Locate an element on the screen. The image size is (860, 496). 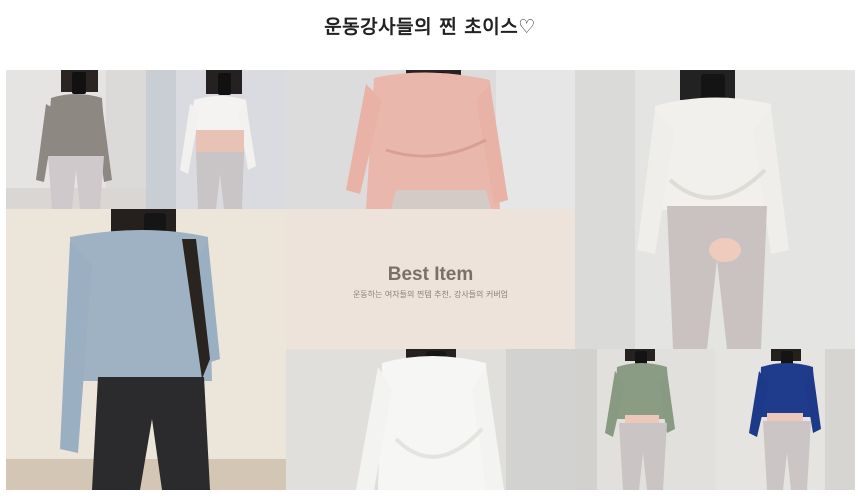
sage-top-photo is located at coordinates (645, 419).